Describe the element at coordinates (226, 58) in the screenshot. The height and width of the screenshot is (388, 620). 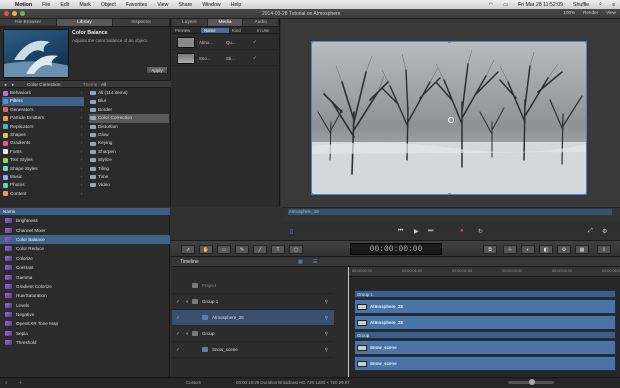
I see `media-row: Sno... Sti... ✓` at that location.